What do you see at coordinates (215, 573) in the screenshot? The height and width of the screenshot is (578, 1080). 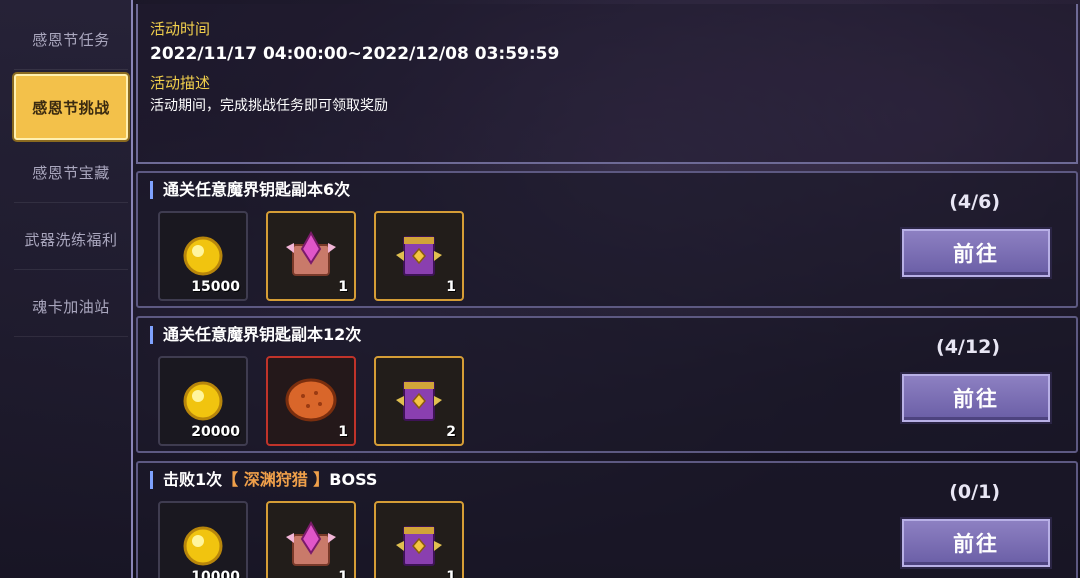 I see `reward-quantity: 10000` at bounding box center [215, 573].